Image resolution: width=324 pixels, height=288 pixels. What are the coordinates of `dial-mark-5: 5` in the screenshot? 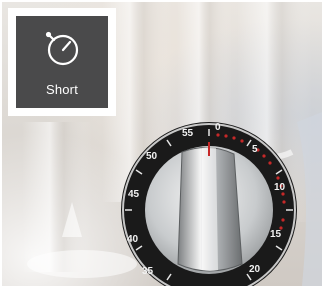 It's located at (255, 149).